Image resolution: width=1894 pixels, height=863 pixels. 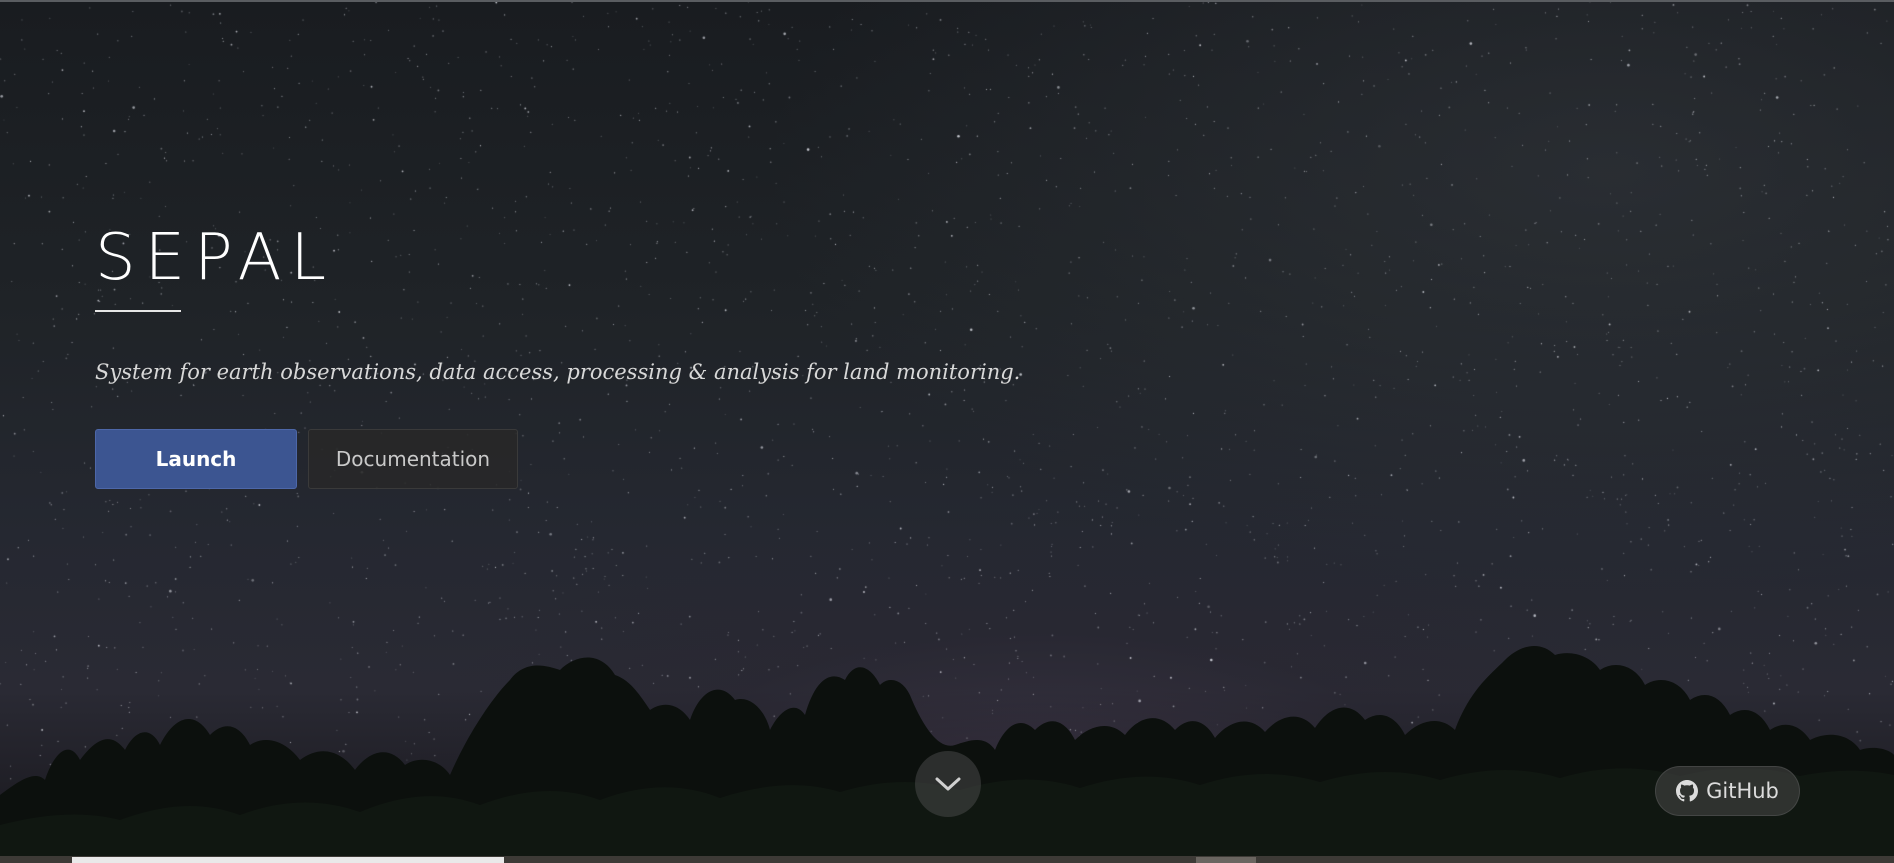 What do you see at coordinates (1742, 791) in the screenshot?
I see `github-label: GitHub` at bounding box center [1742, 791].